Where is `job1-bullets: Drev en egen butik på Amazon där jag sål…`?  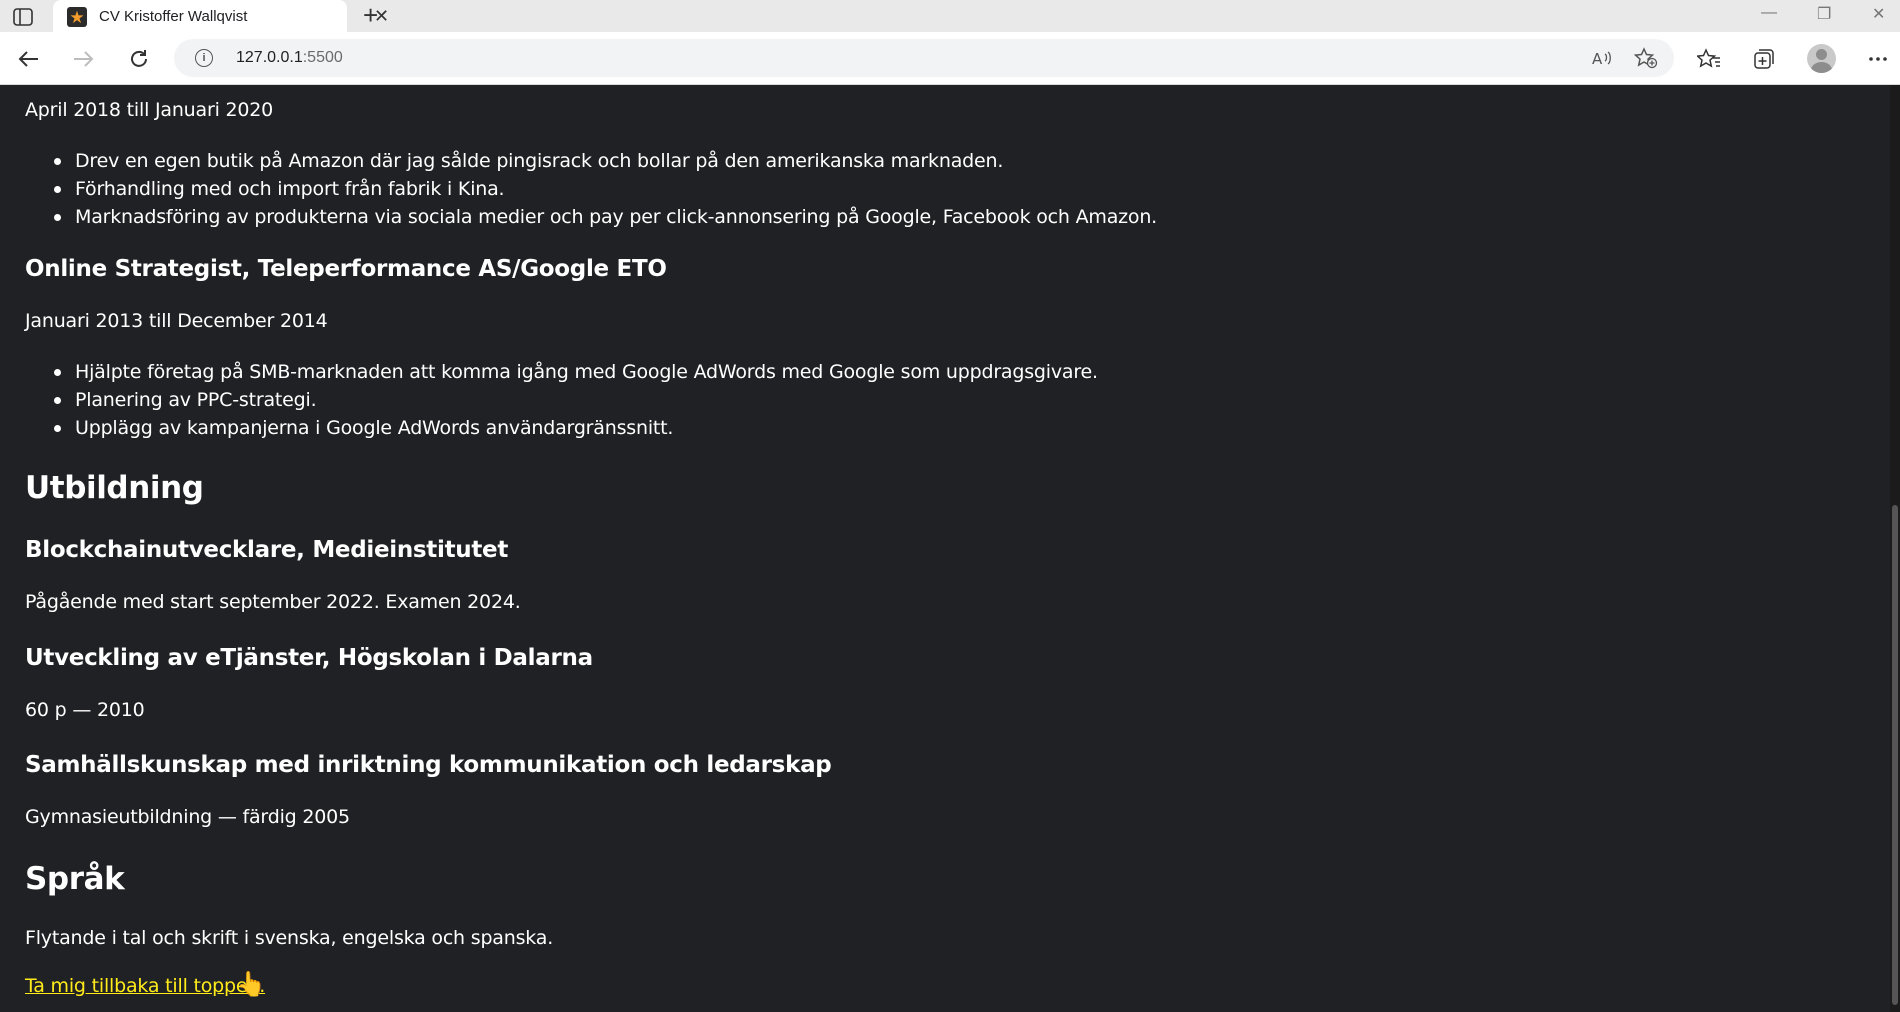 job1-bullets: Drev en egen butik på Amazon där jag sål… is located at coordinates (591, 189).